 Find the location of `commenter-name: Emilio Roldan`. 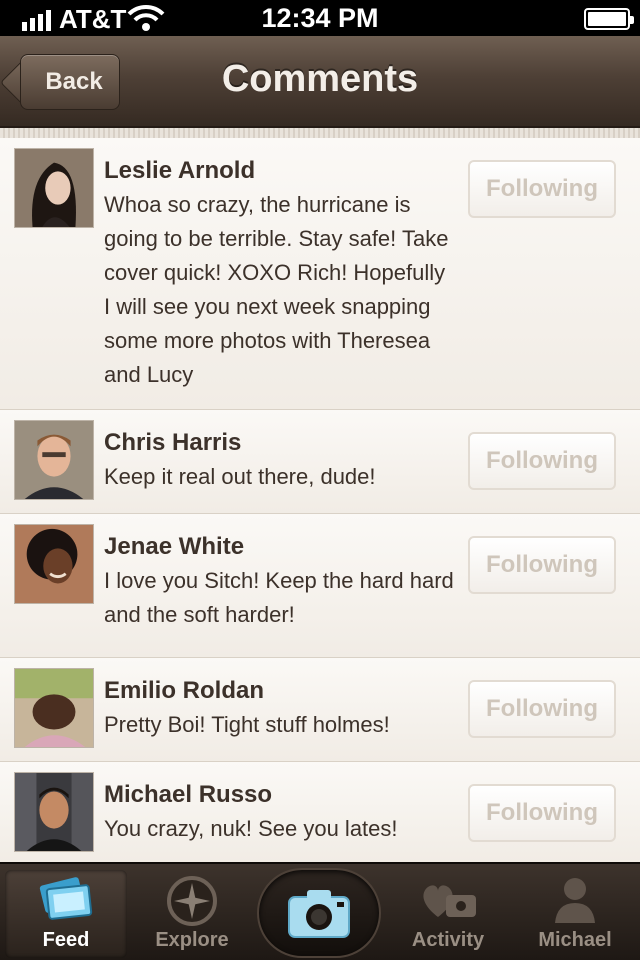

commenter-name: Emilio Roldan is located at coordinates (279, 691).